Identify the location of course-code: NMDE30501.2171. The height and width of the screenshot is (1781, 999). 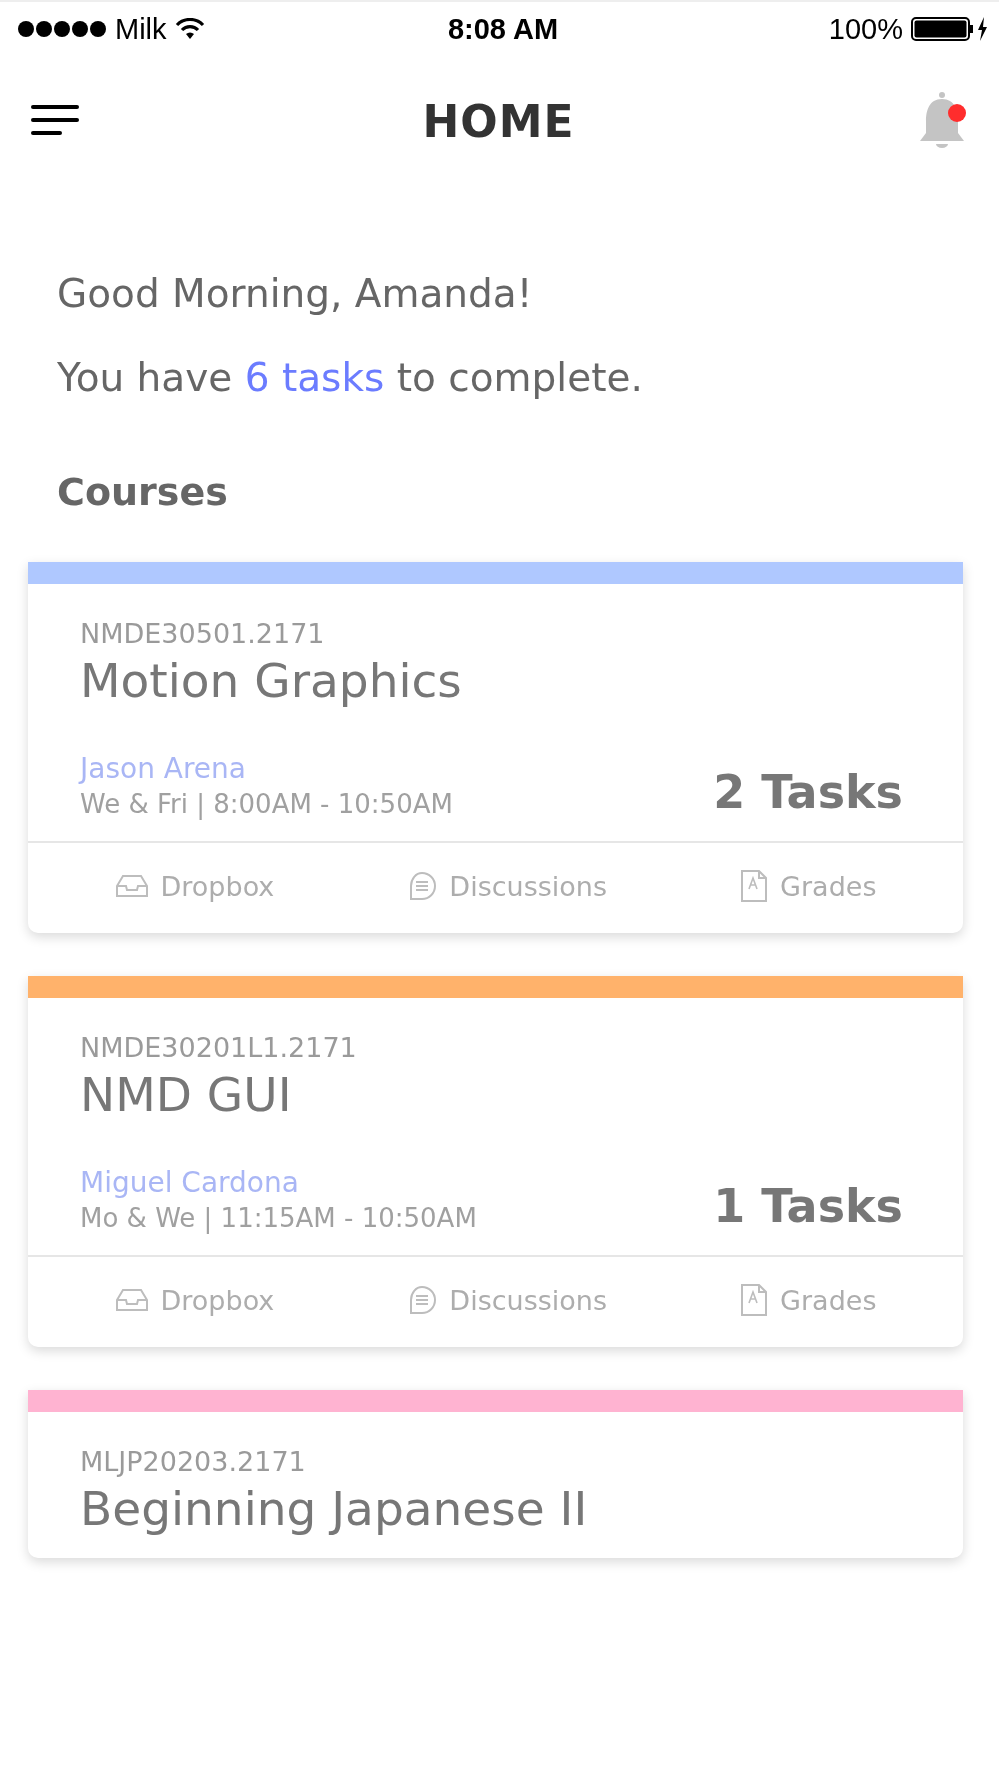
(203, 633).